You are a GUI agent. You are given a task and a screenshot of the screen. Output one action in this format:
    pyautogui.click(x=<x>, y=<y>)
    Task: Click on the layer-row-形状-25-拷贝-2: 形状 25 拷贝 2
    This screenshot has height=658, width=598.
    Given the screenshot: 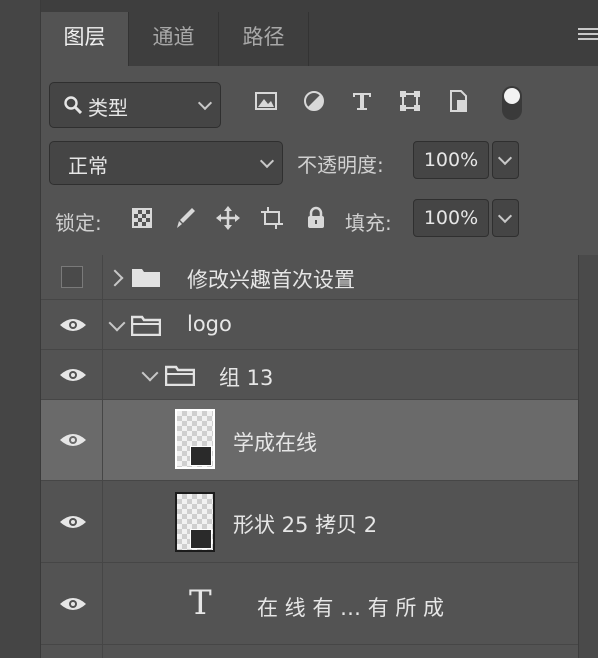 What is the action you would take?
    pyautogui.click(x=310, y=522)
    